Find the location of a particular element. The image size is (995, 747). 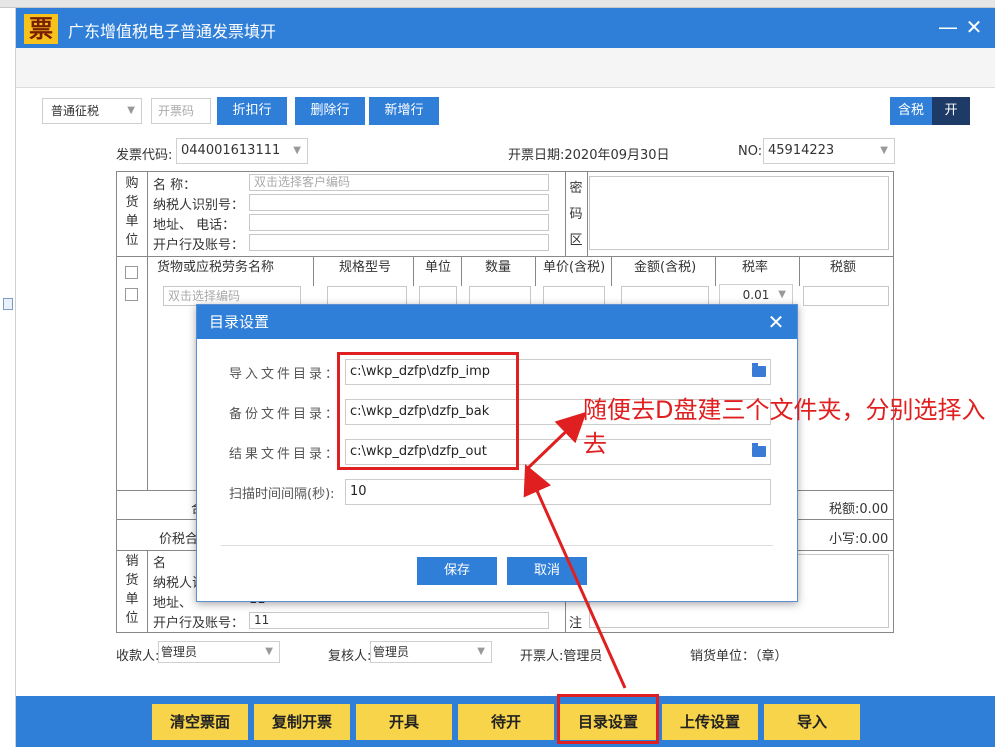

arrow-to-fields is located at coordinates (575, 576).